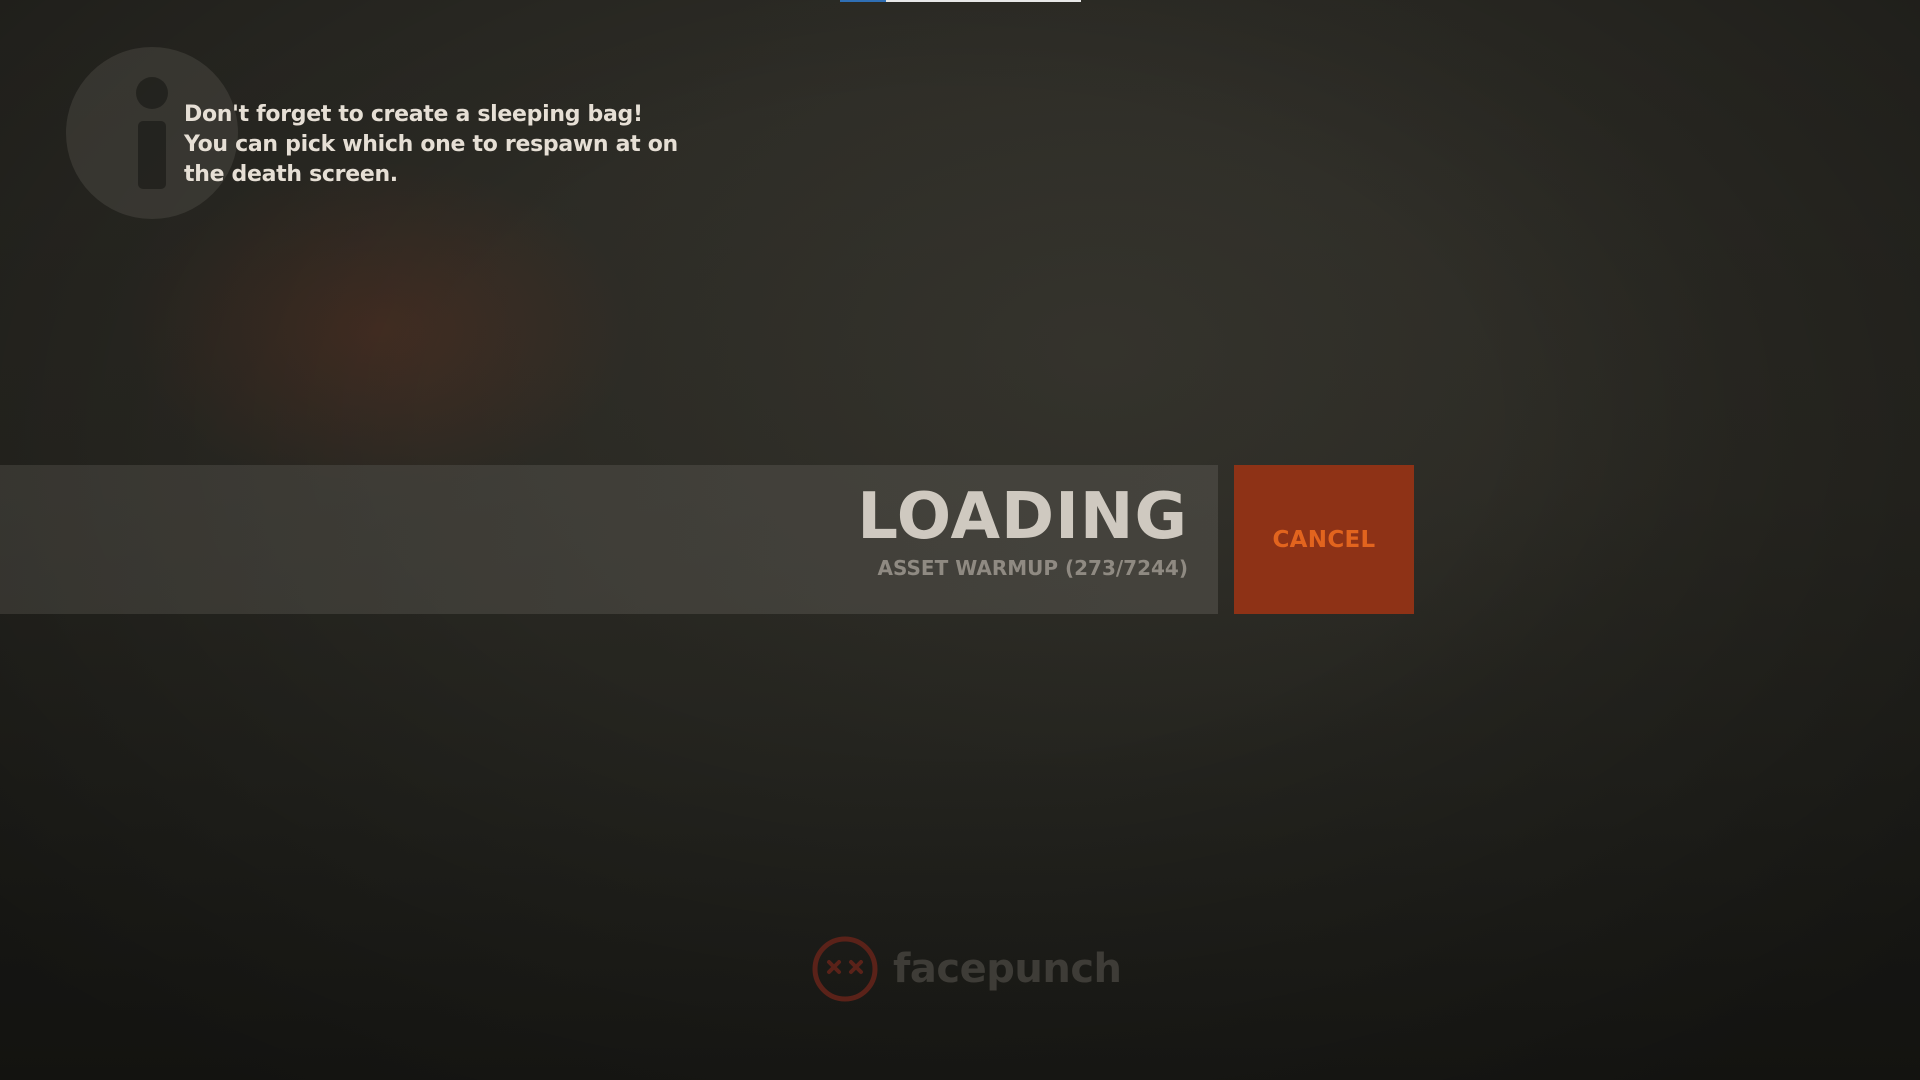 The image size is (1920, 1080). Describe the element at coordinates (1032, 568) in the screenshot. I see `loading-status: ASSET WARMUP (273/7244)` at that location.